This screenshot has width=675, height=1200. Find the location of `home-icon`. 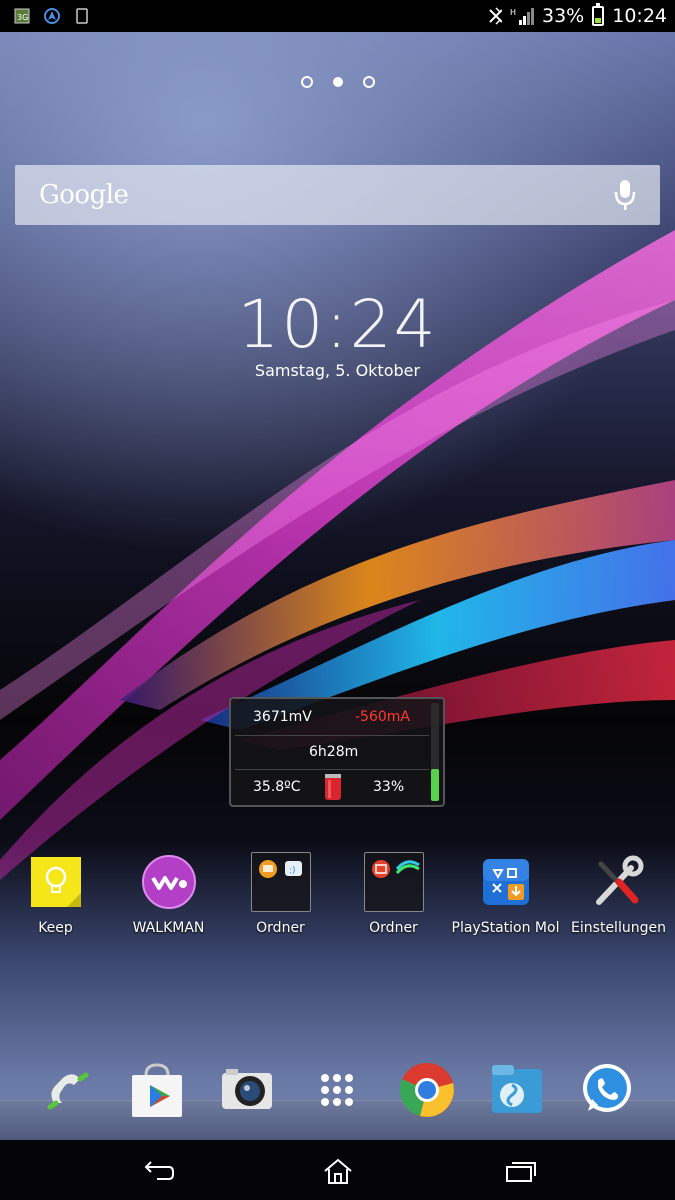

home-icon is located at coordinates (338, 1171).